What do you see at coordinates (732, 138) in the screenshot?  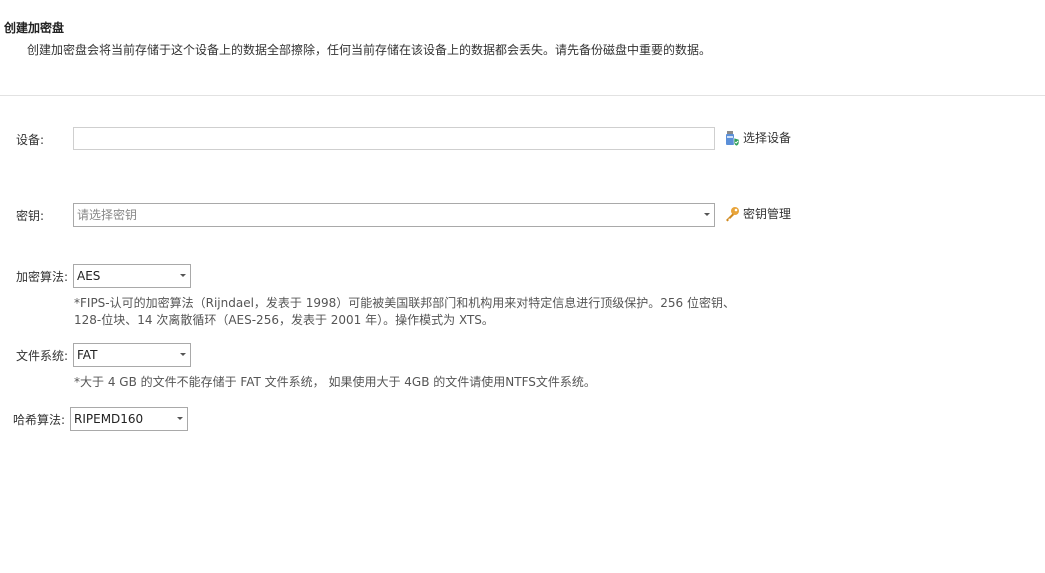 I see `usb-drive-shield-icon` at bounding box center [732, 138].